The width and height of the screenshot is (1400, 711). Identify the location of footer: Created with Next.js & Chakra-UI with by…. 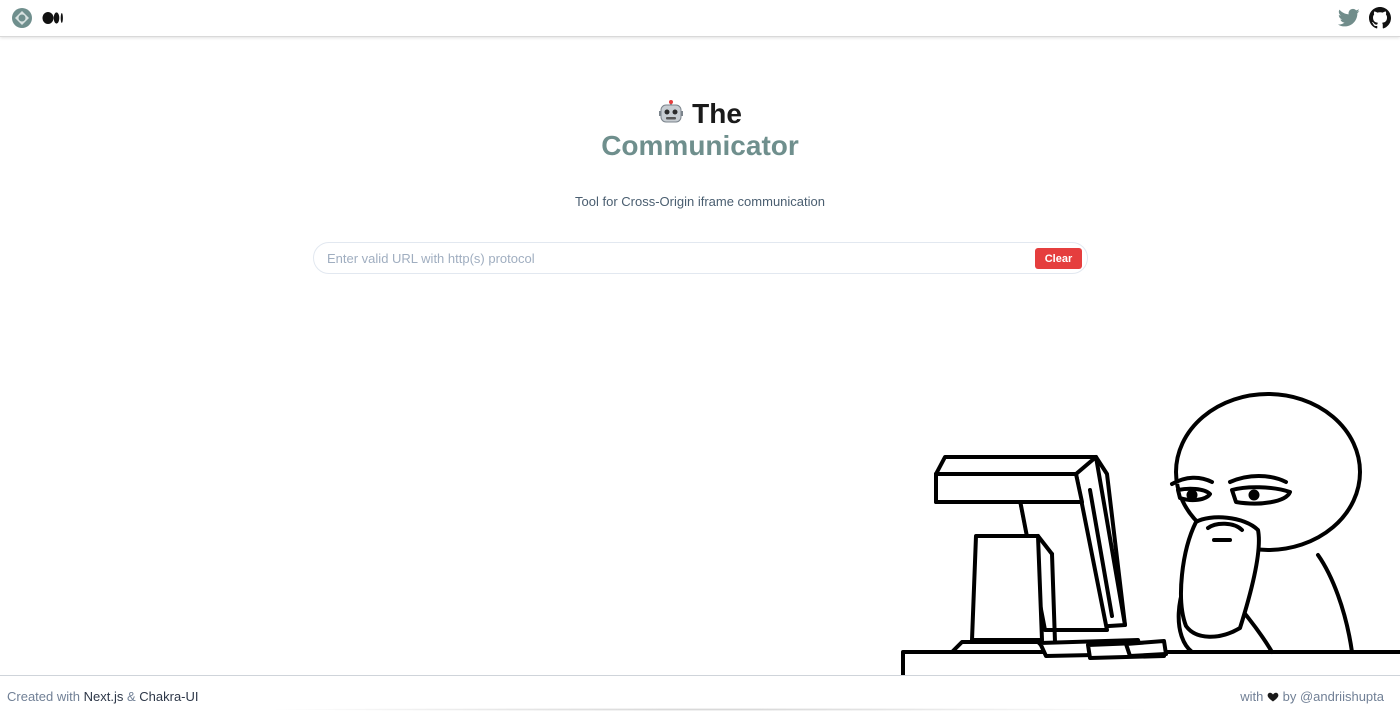
(700, 693).